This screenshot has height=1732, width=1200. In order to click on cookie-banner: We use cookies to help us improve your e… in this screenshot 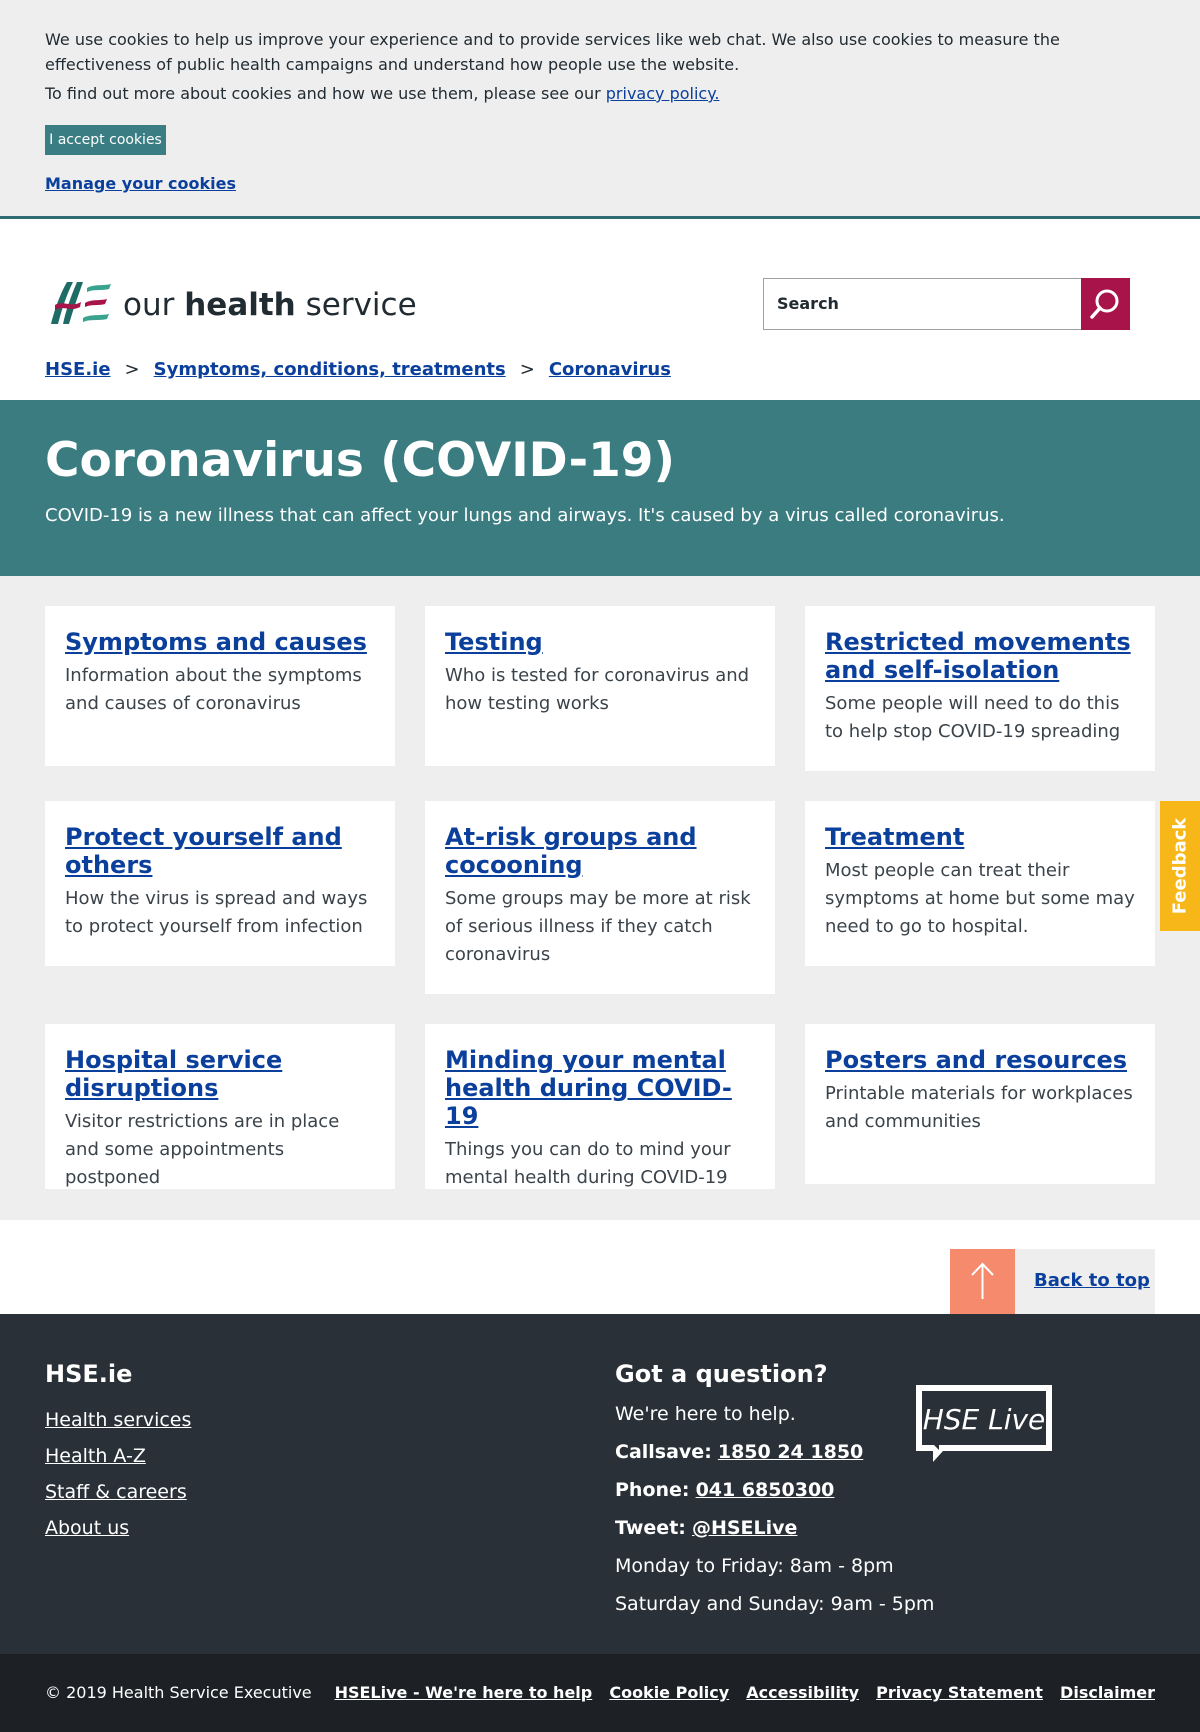, I will do `click(600, 109)`.